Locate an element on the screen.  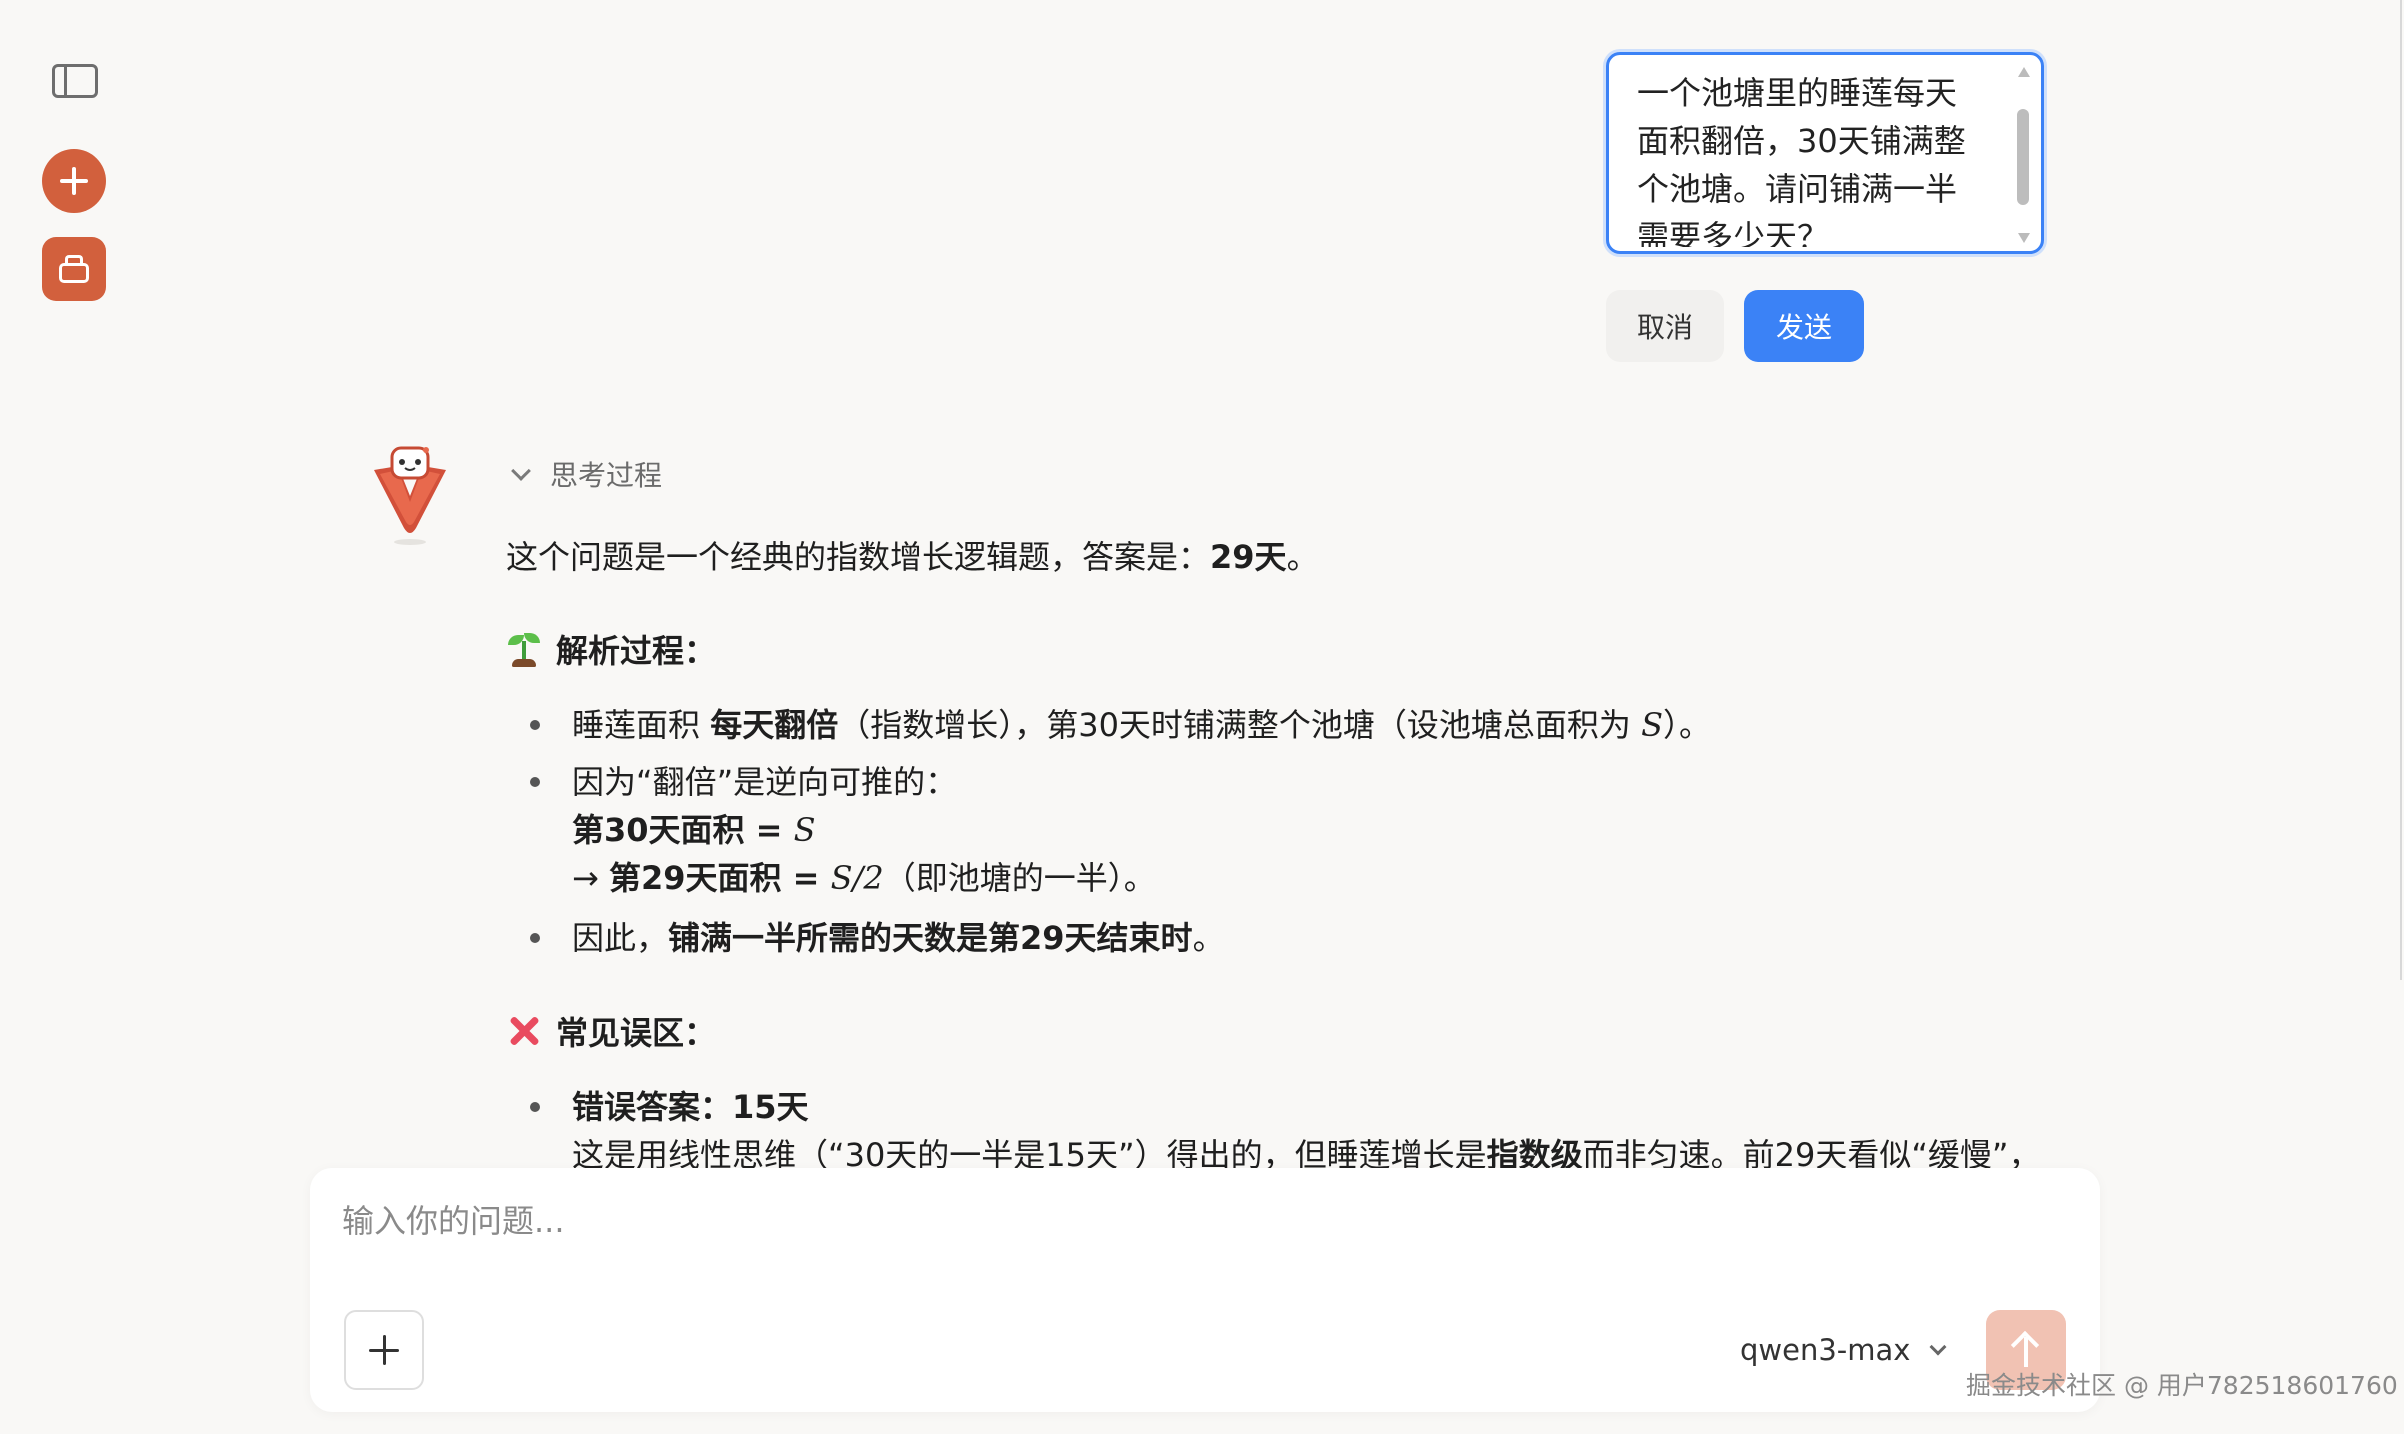
attach-button is located at coordinates (384, 1350).